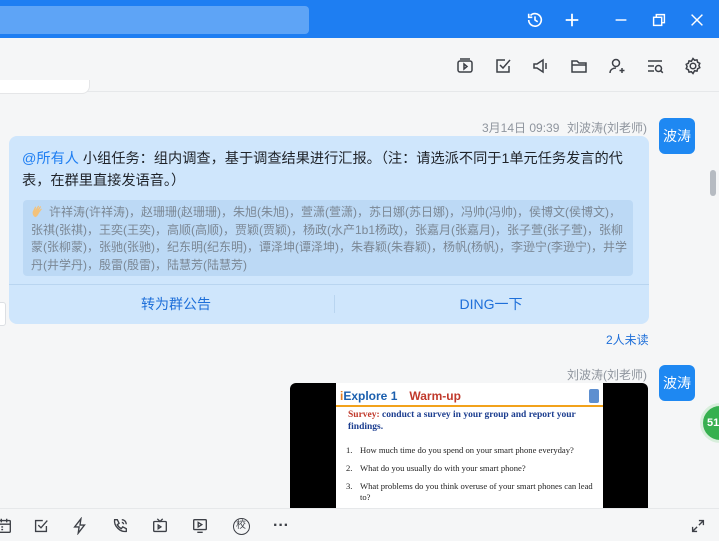 The height and width of the screenshot is (541, 719). What do you see at coordinates (617, 66) in the screenshot?
I see `add-member-icon` at bounding box center [617, 66].